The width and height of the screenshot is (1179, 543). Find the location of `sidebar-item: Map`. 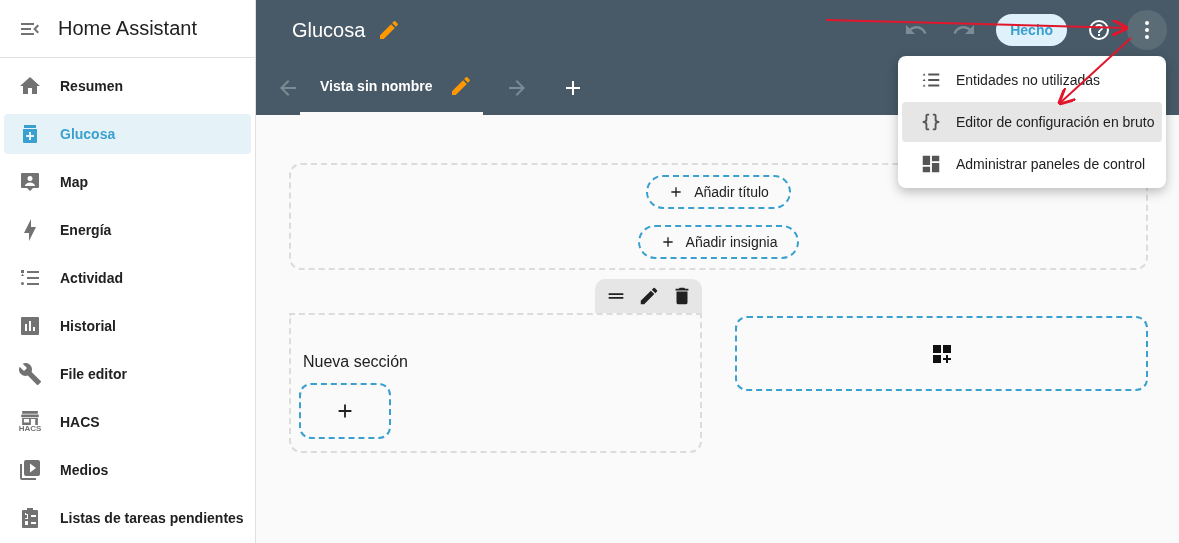

sidebar-item: Map is located at coordinates (127, 182).